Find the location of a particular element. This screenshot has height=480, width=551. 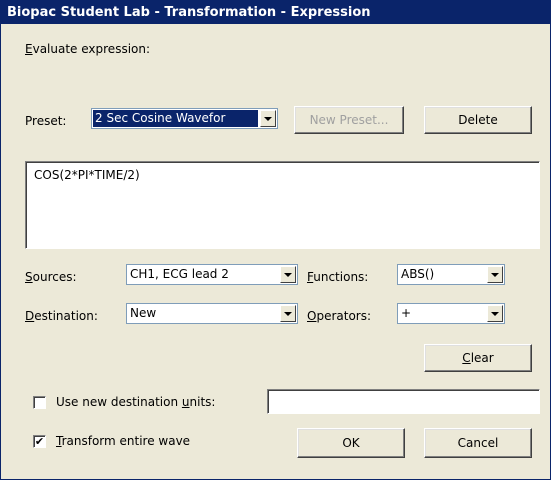

sources-mnemonic: S is located at coordinates (29, 277).